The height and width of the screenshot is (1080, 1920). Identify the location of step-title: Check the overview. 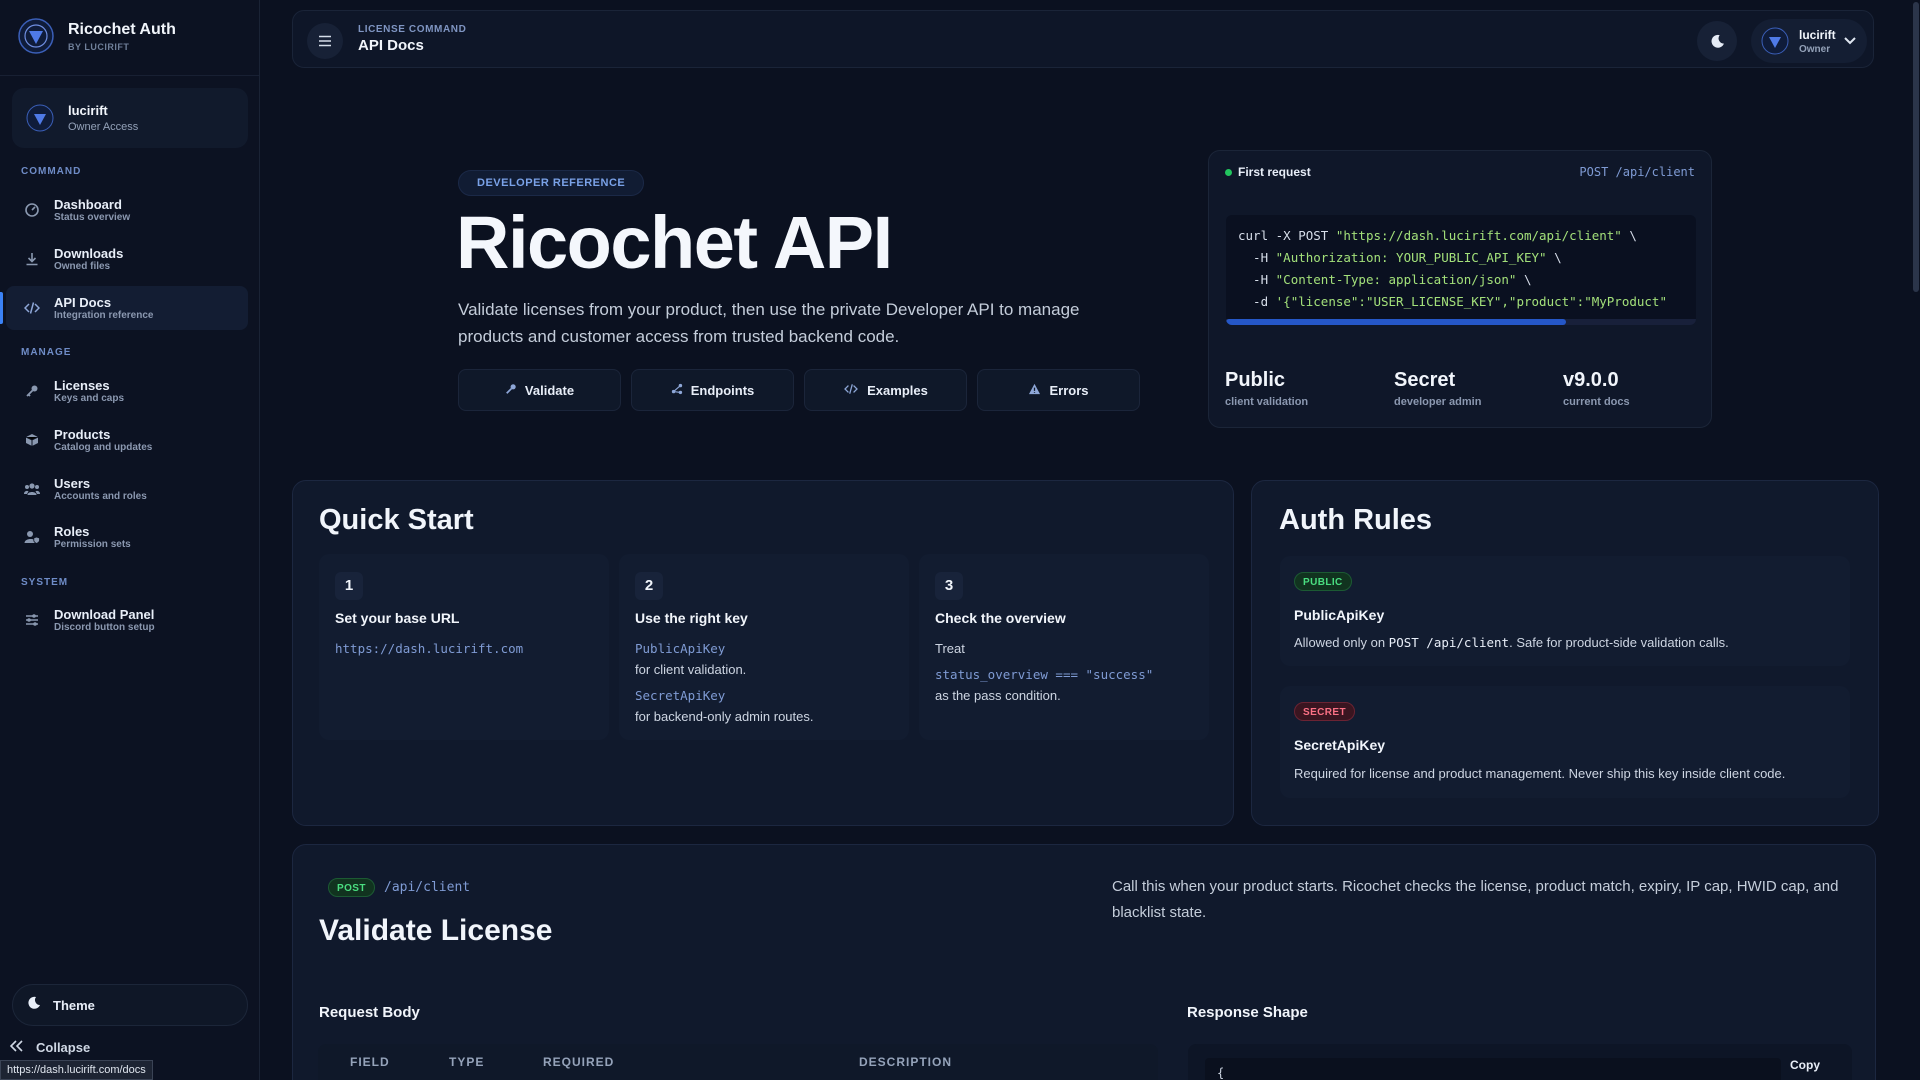
(1000, 618).